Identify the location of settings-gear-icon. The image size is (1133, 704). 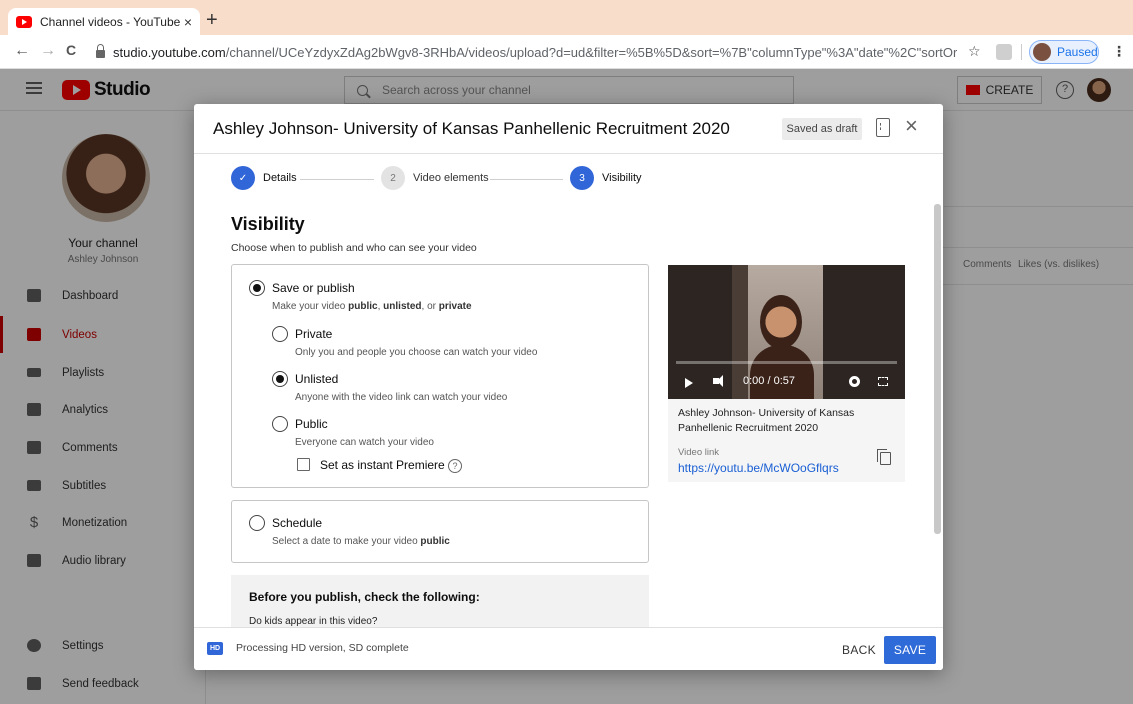
(854, 381).